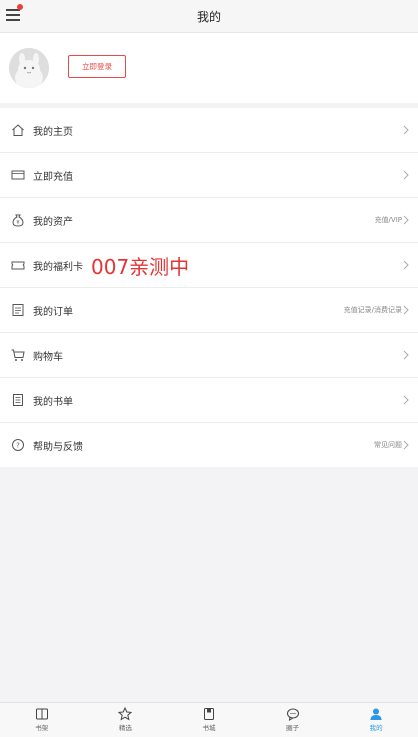  What do you see at coordinates (97, 66) in the screenshot?
I see `login-button: 立即登录` at bounding box center [97, 66].